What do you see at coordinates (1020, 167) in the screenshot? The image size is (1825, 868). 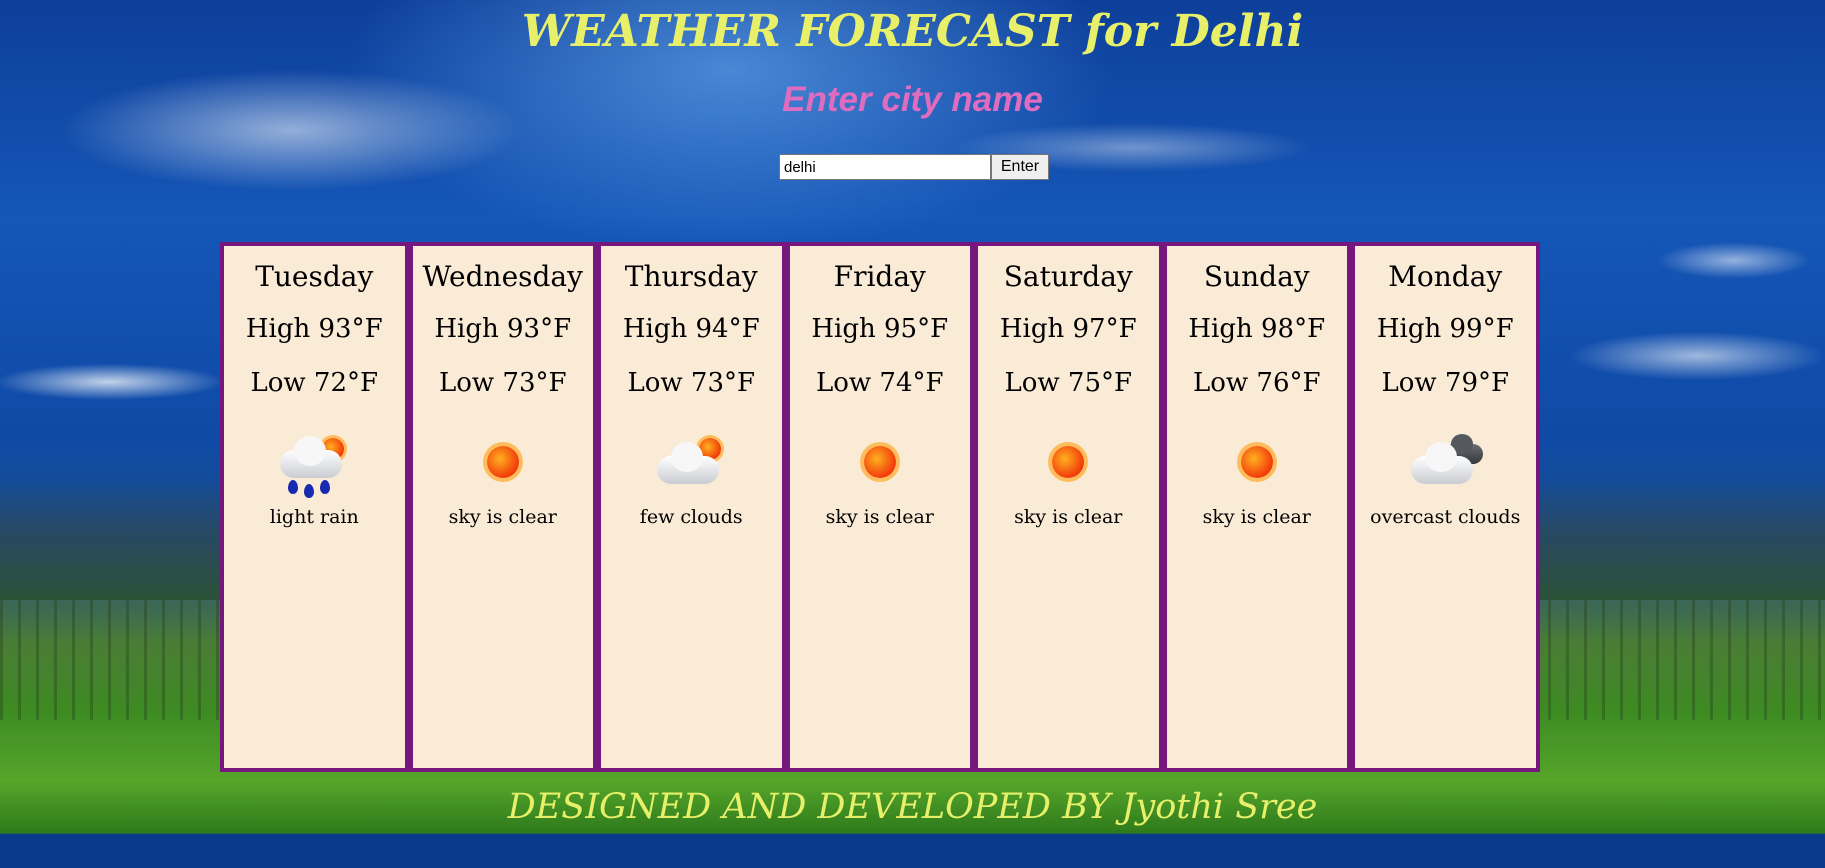 I see `enter-button: Enter` at bounding box center [1020, 167].